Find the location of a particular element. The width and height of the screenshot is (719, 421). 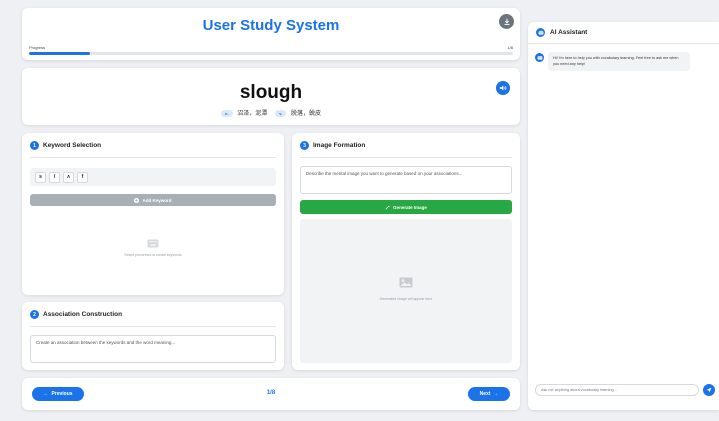

phoneme-list: s l ʌ f is located at coordinates (153, 177).